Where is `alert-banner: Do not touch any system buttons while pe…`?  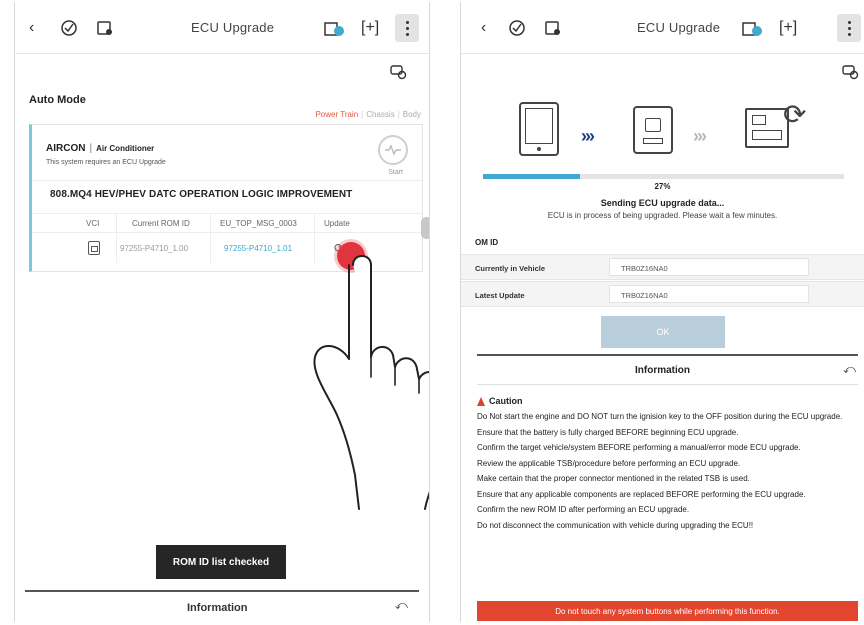 alert-banner: Do not touch any system buttons while pe… is located at coordinates (667, 611).